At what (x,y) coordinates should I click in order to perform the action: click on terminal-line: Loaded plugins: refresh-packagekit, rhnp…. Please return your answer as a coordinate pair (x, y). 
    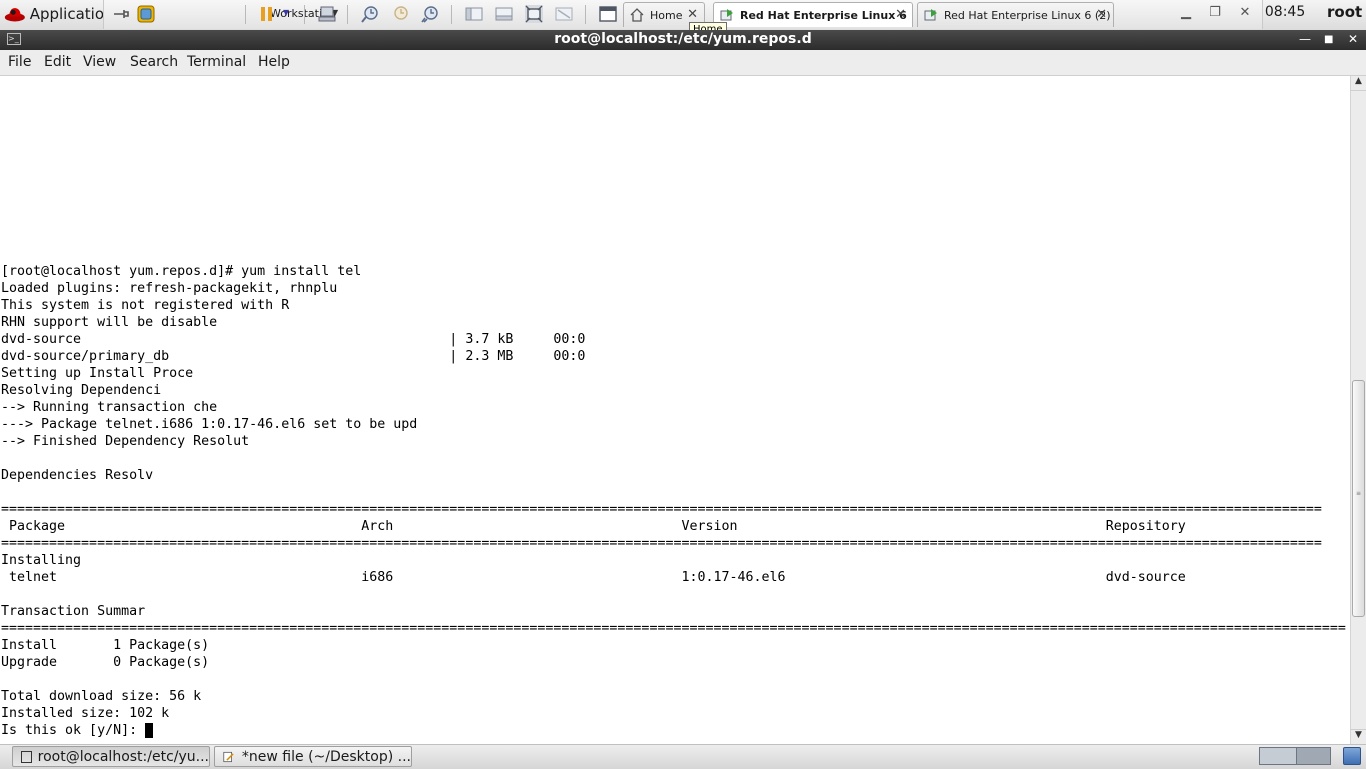
    Looking at the image, I should click on (169, 288).